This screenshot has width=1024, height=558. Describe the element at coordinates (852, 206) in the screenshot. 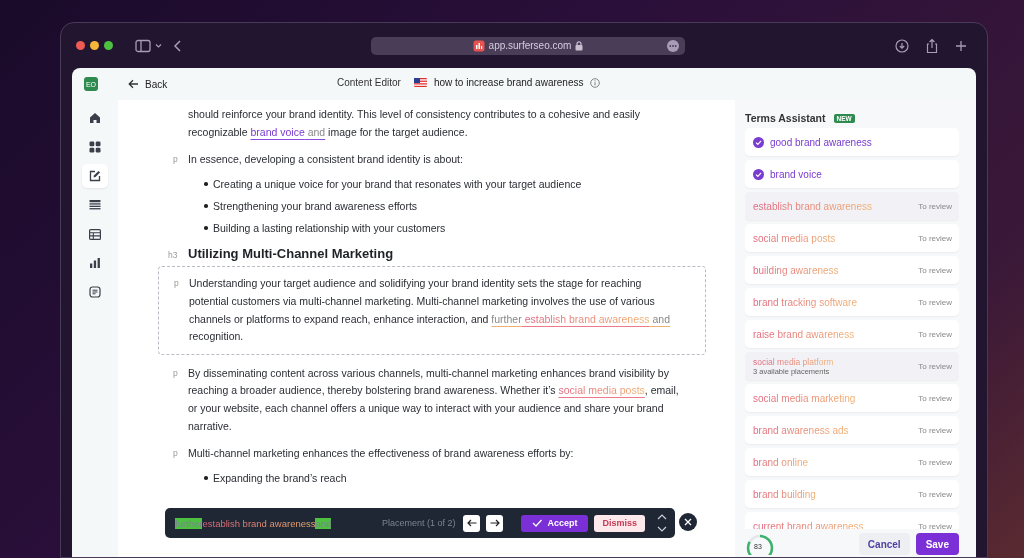

I see `term-card: establish brand awareness To review` at that location.